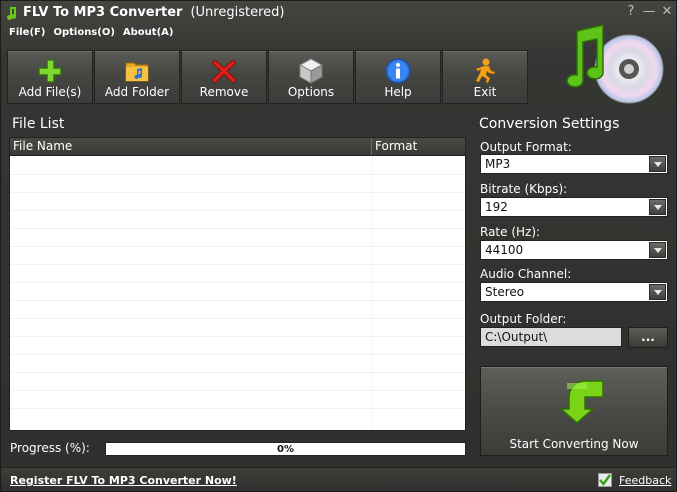 The image size is (677, 492). I want to click on start-converting-label: Start Converting Now, so click(574, 444).